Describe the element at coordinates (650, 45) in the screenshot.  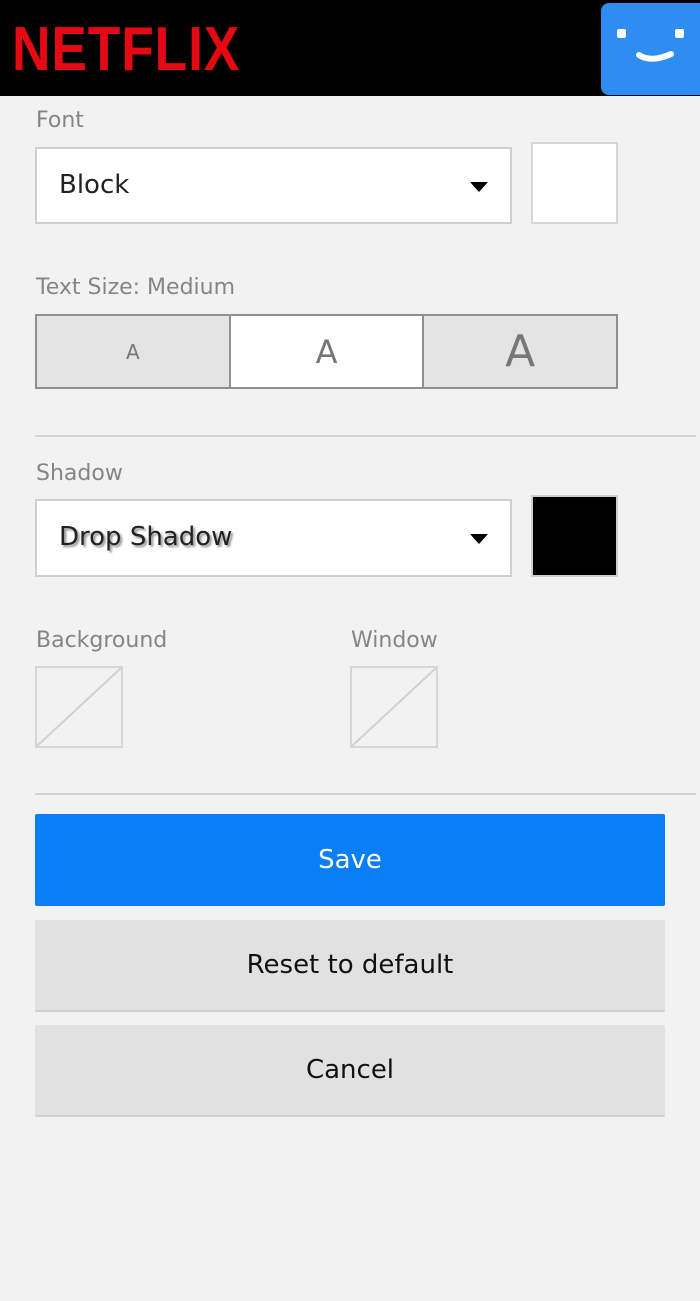
I see `smiley-profile-icon` at that location.